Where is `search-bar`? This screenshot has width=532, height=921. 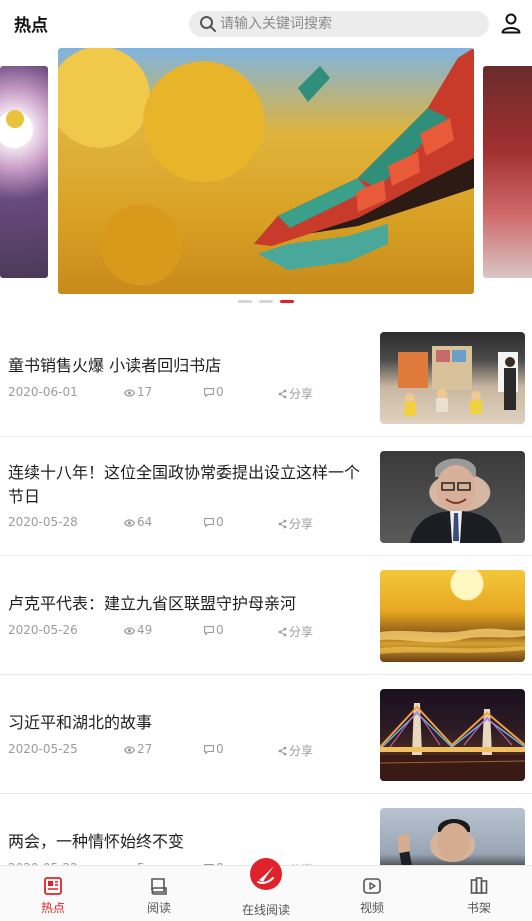 search-bar is located at coordinates (339, 24).